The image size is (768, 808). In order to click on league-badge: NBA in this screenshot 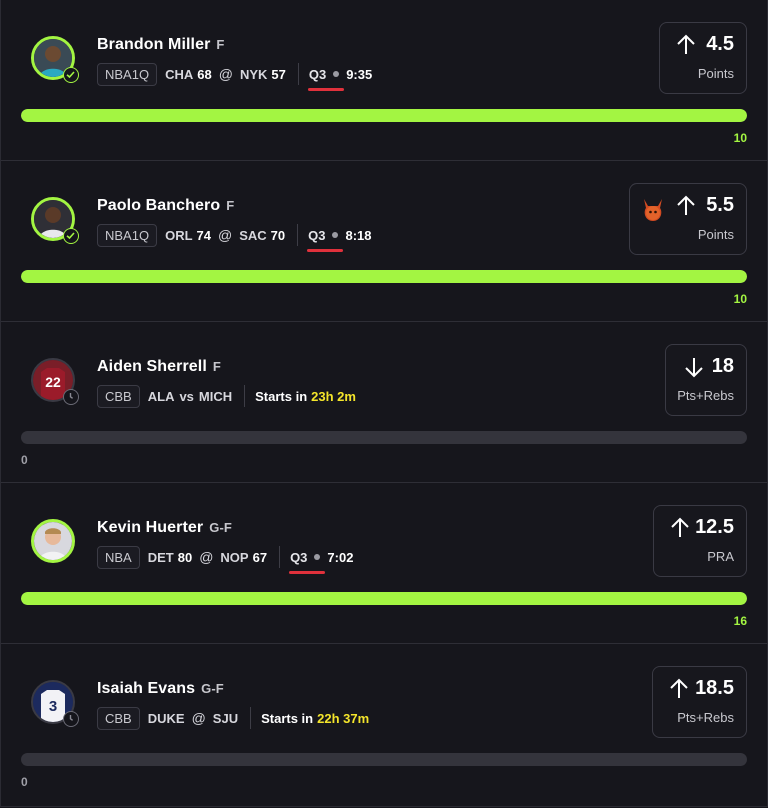, I will do `click(118, 557)`.